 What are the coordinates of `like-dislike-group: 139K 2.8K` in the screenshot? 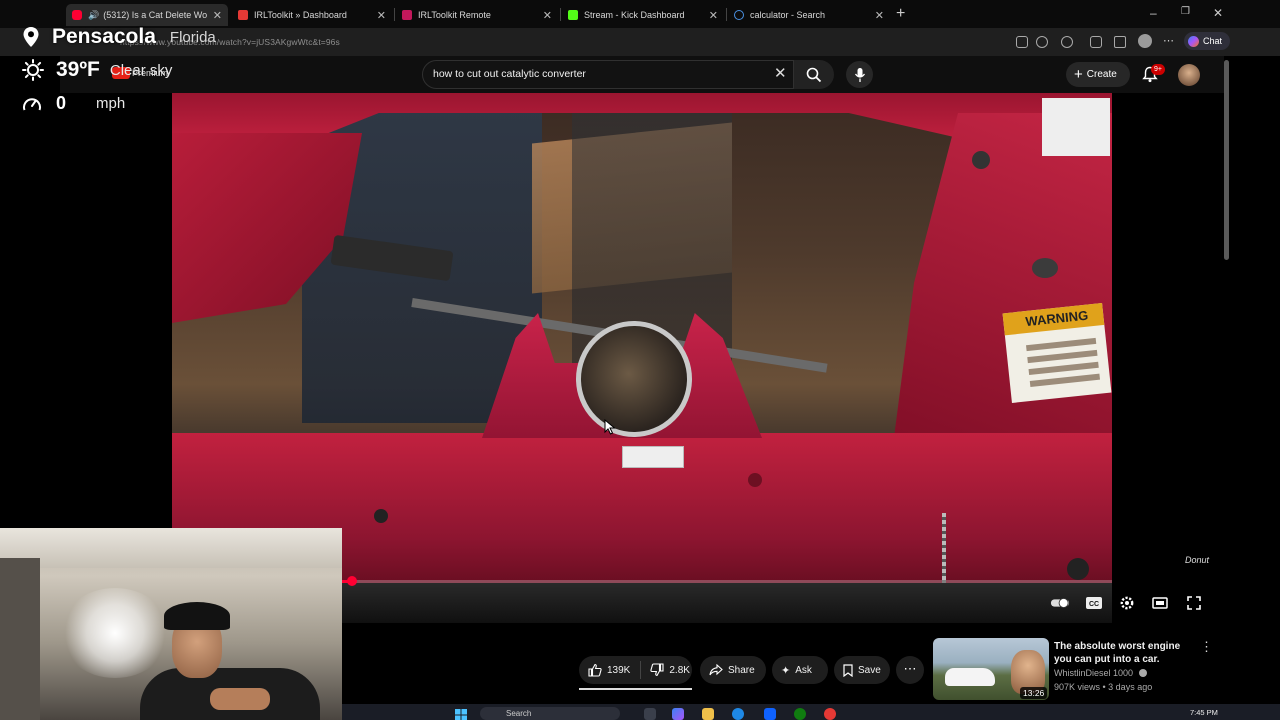 It's located at (635, 670).